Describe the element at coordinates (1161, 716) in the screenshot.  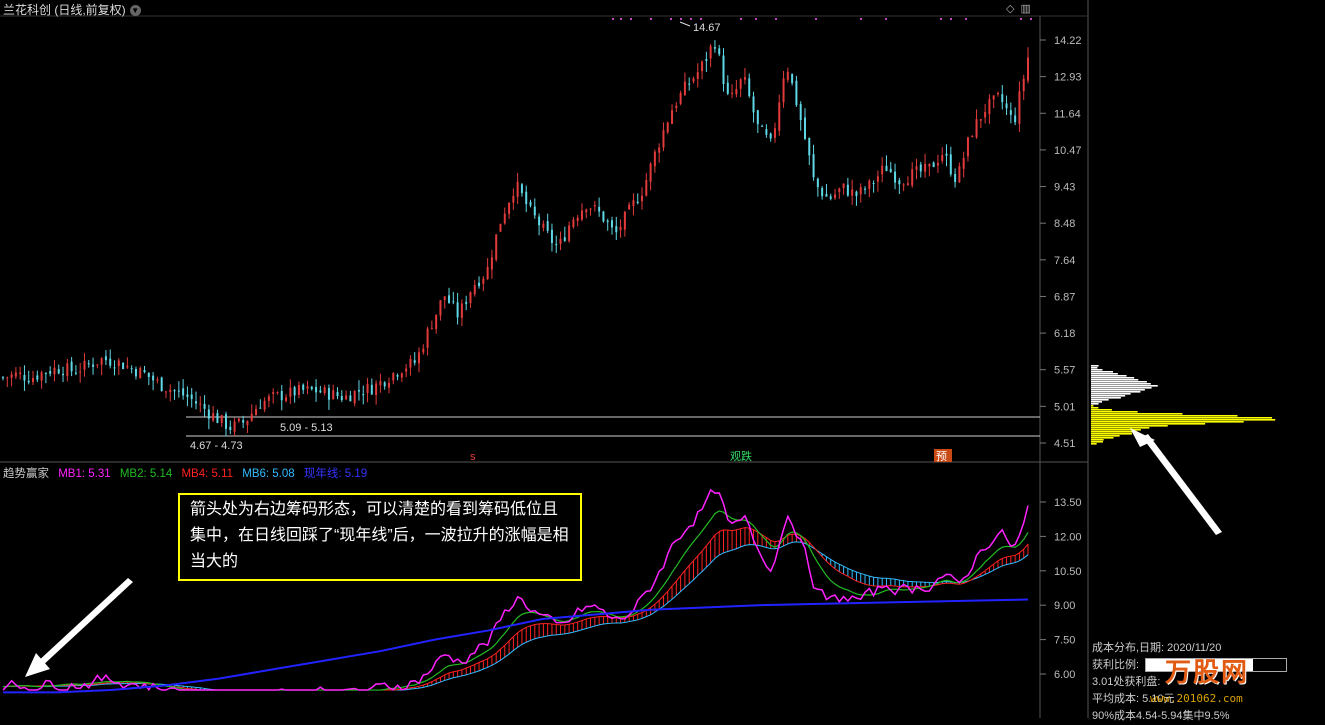
I see `concentration: 90%成本4.54-5.94集中9.5%` at that location.